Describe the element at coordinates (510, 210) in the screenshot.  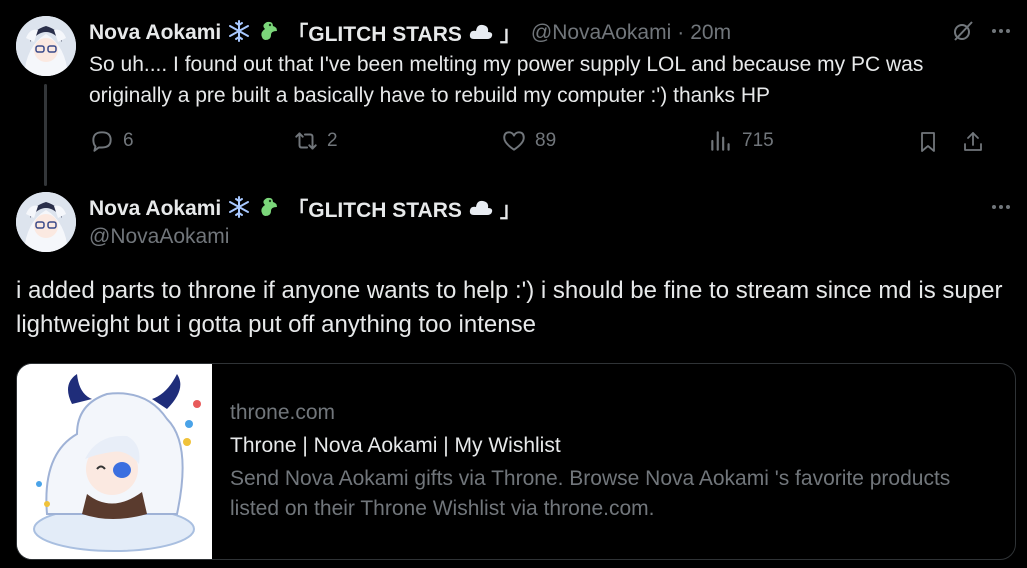
I see `tweet2-name-close: 」` at that location.